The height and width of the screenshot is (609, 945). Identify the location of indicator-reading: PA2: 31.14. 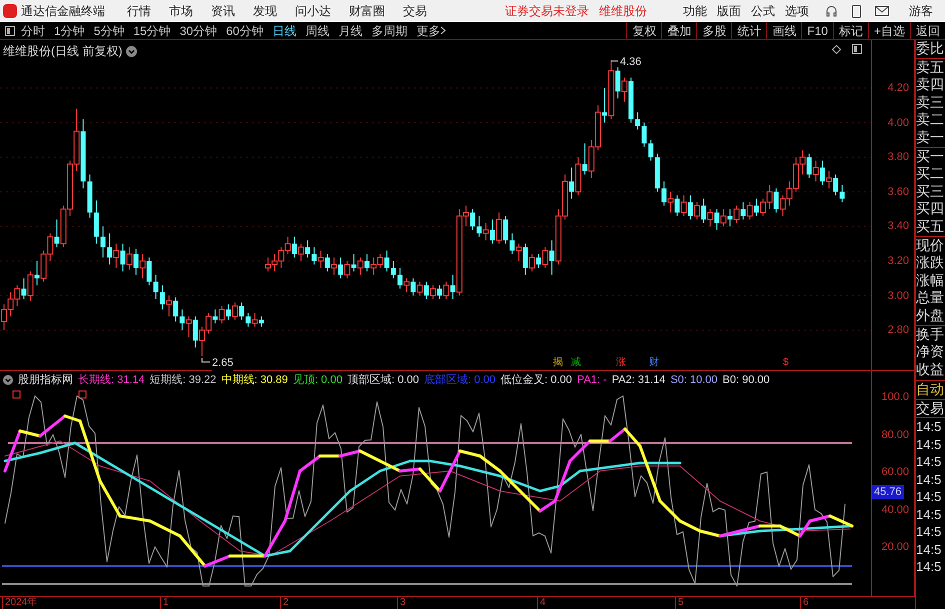
(639, 380).